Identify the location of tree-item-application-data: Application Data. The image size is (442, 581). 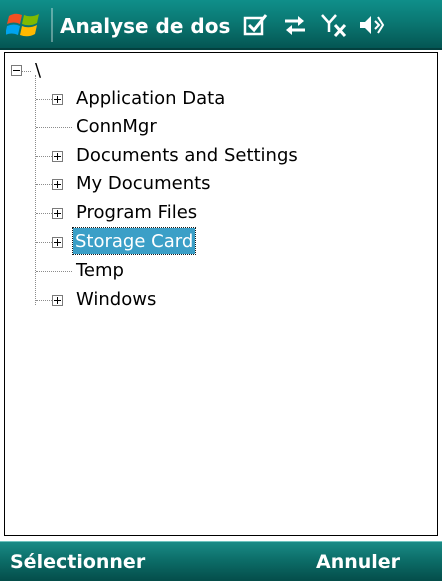
(215, 99).